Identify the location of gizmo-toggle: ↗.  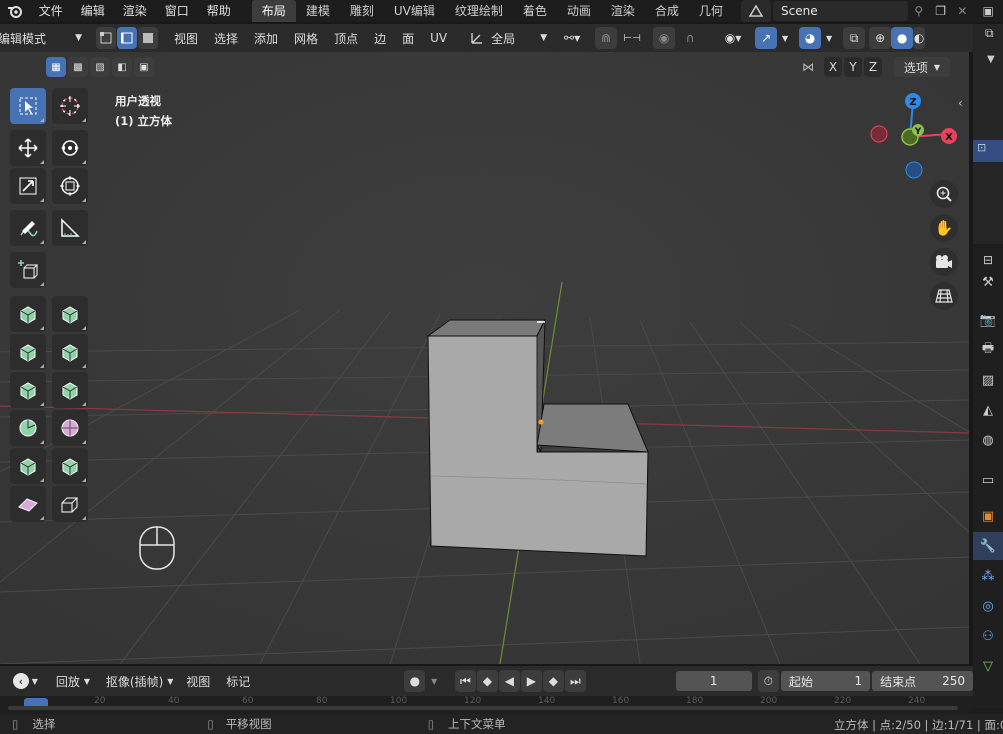
(766, 38).